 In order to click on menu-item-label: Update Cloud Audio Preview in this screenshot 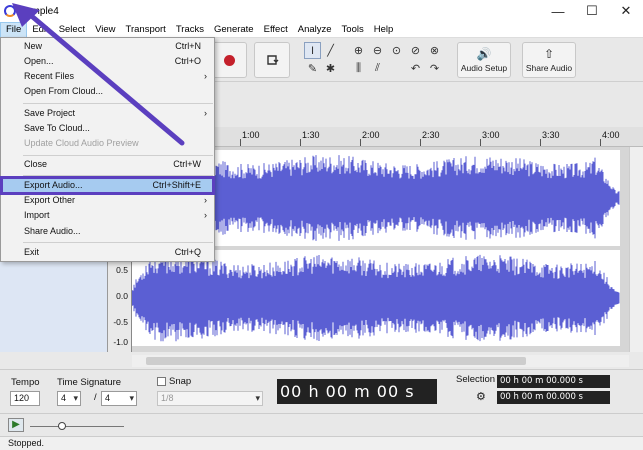, I will do `click(81, 143)`.